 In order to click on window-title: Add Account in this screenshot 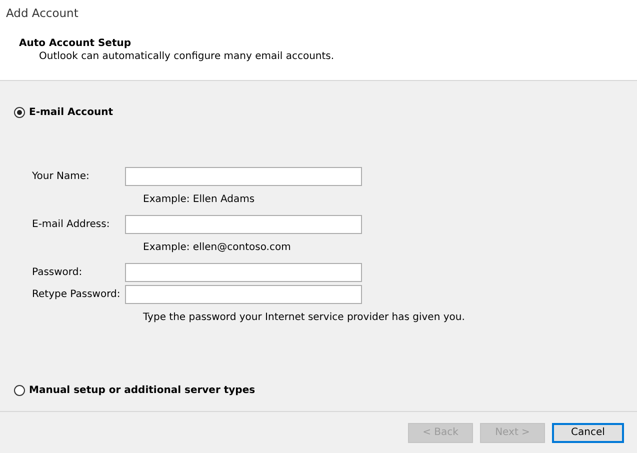, I will do `click(42, 13)`.